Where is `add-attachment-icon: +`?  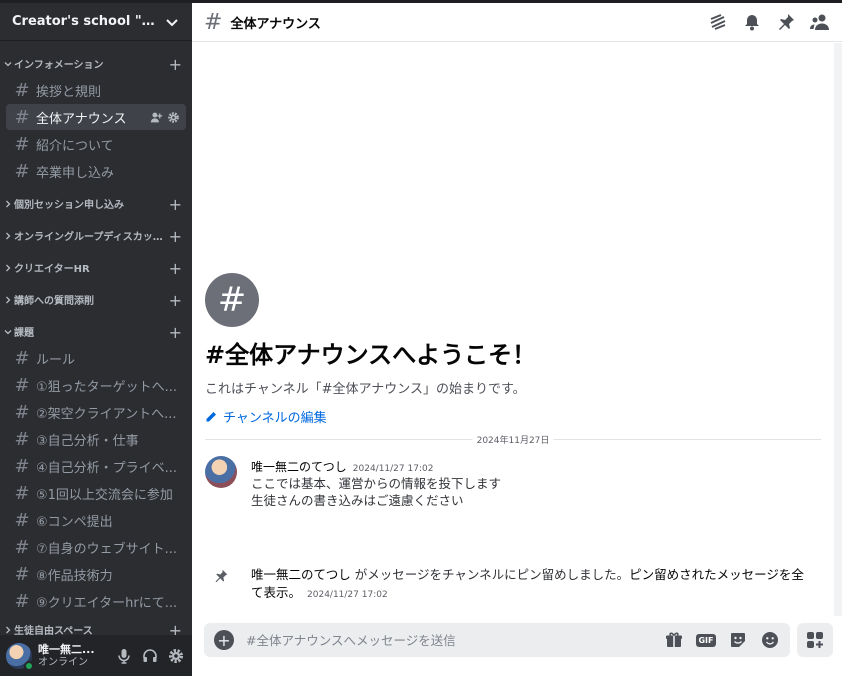 add-attachment-icon: + is located at coordinates (224, 640).